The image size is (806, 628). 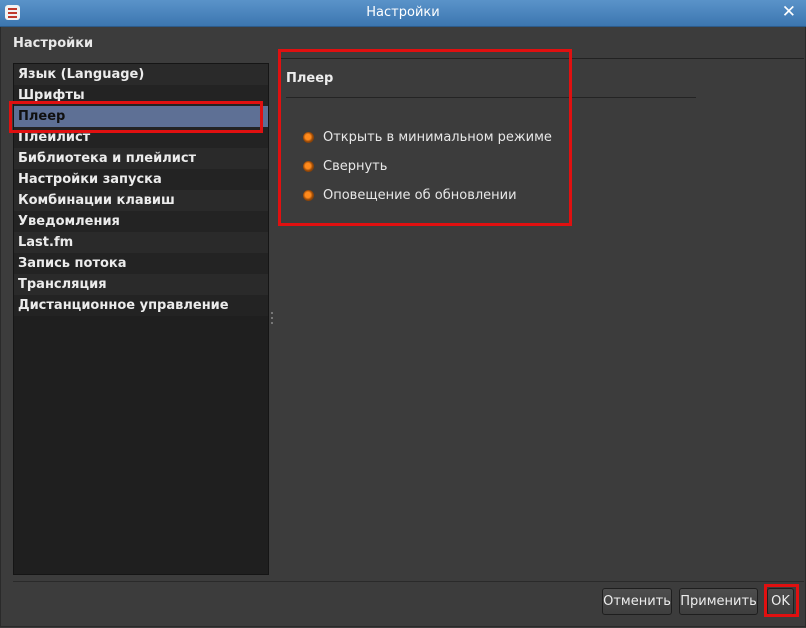 I want to click on splitter-handle-icon, so click(x=272, y=320).